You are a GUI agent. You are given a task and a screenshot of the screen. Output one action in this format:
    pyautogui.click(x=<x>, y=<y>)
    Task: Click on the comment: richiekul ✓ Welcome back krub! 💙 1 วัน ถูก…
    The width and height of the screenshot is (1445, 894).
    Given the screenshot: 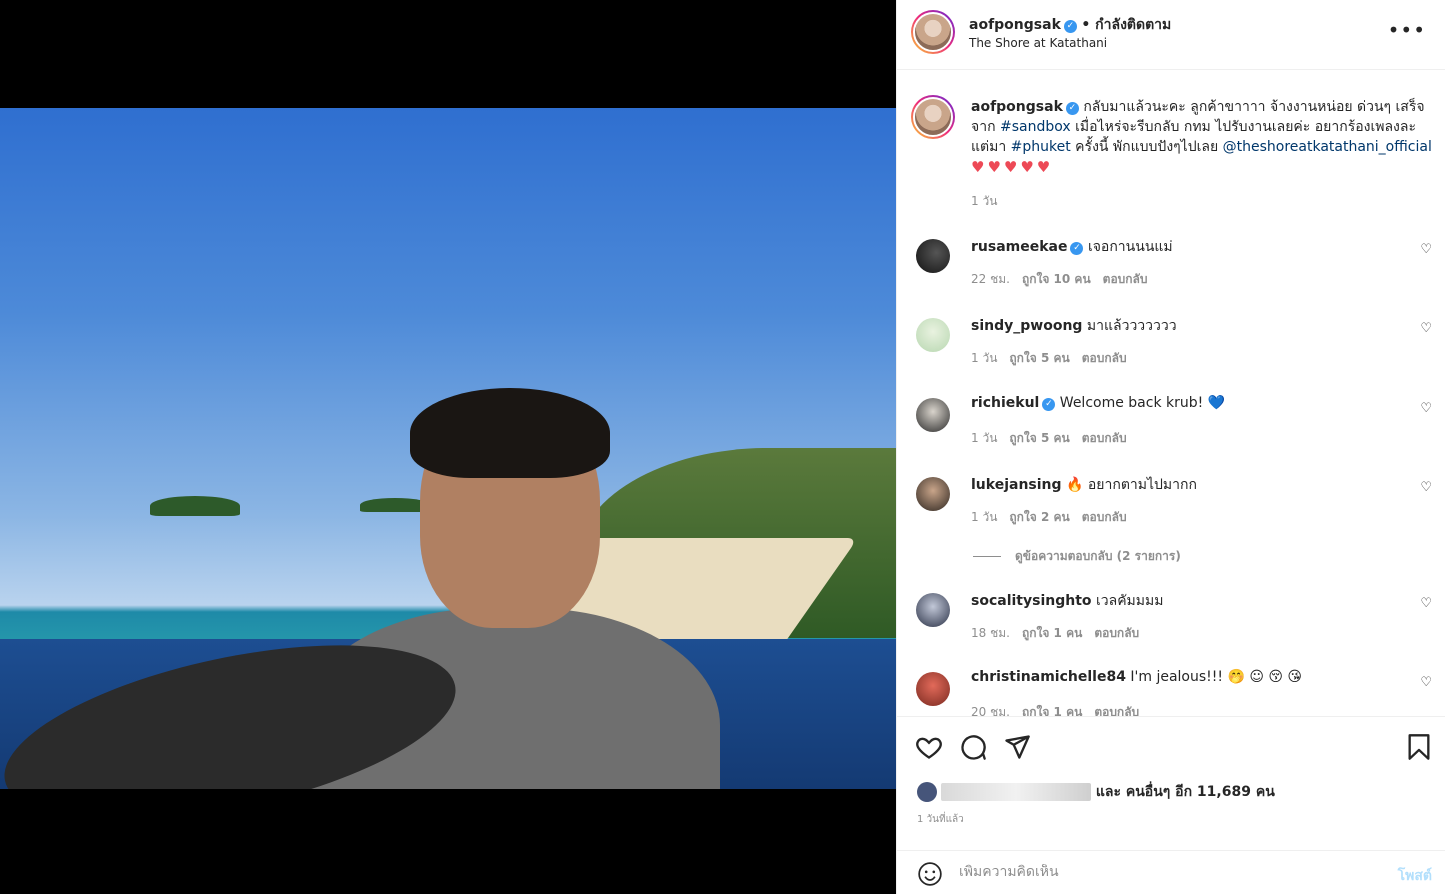 What is the action you would take?
    pyautogui.click(x=1171, y=430)
    